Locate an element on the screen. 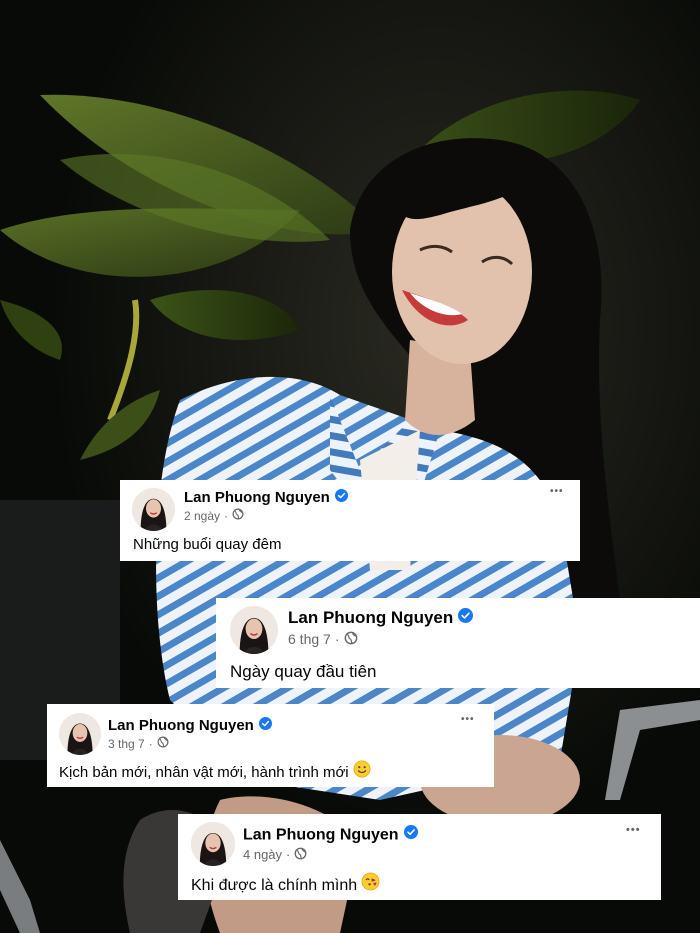  post-text: Khi được là chính mình is located at coordinates (285, 885).